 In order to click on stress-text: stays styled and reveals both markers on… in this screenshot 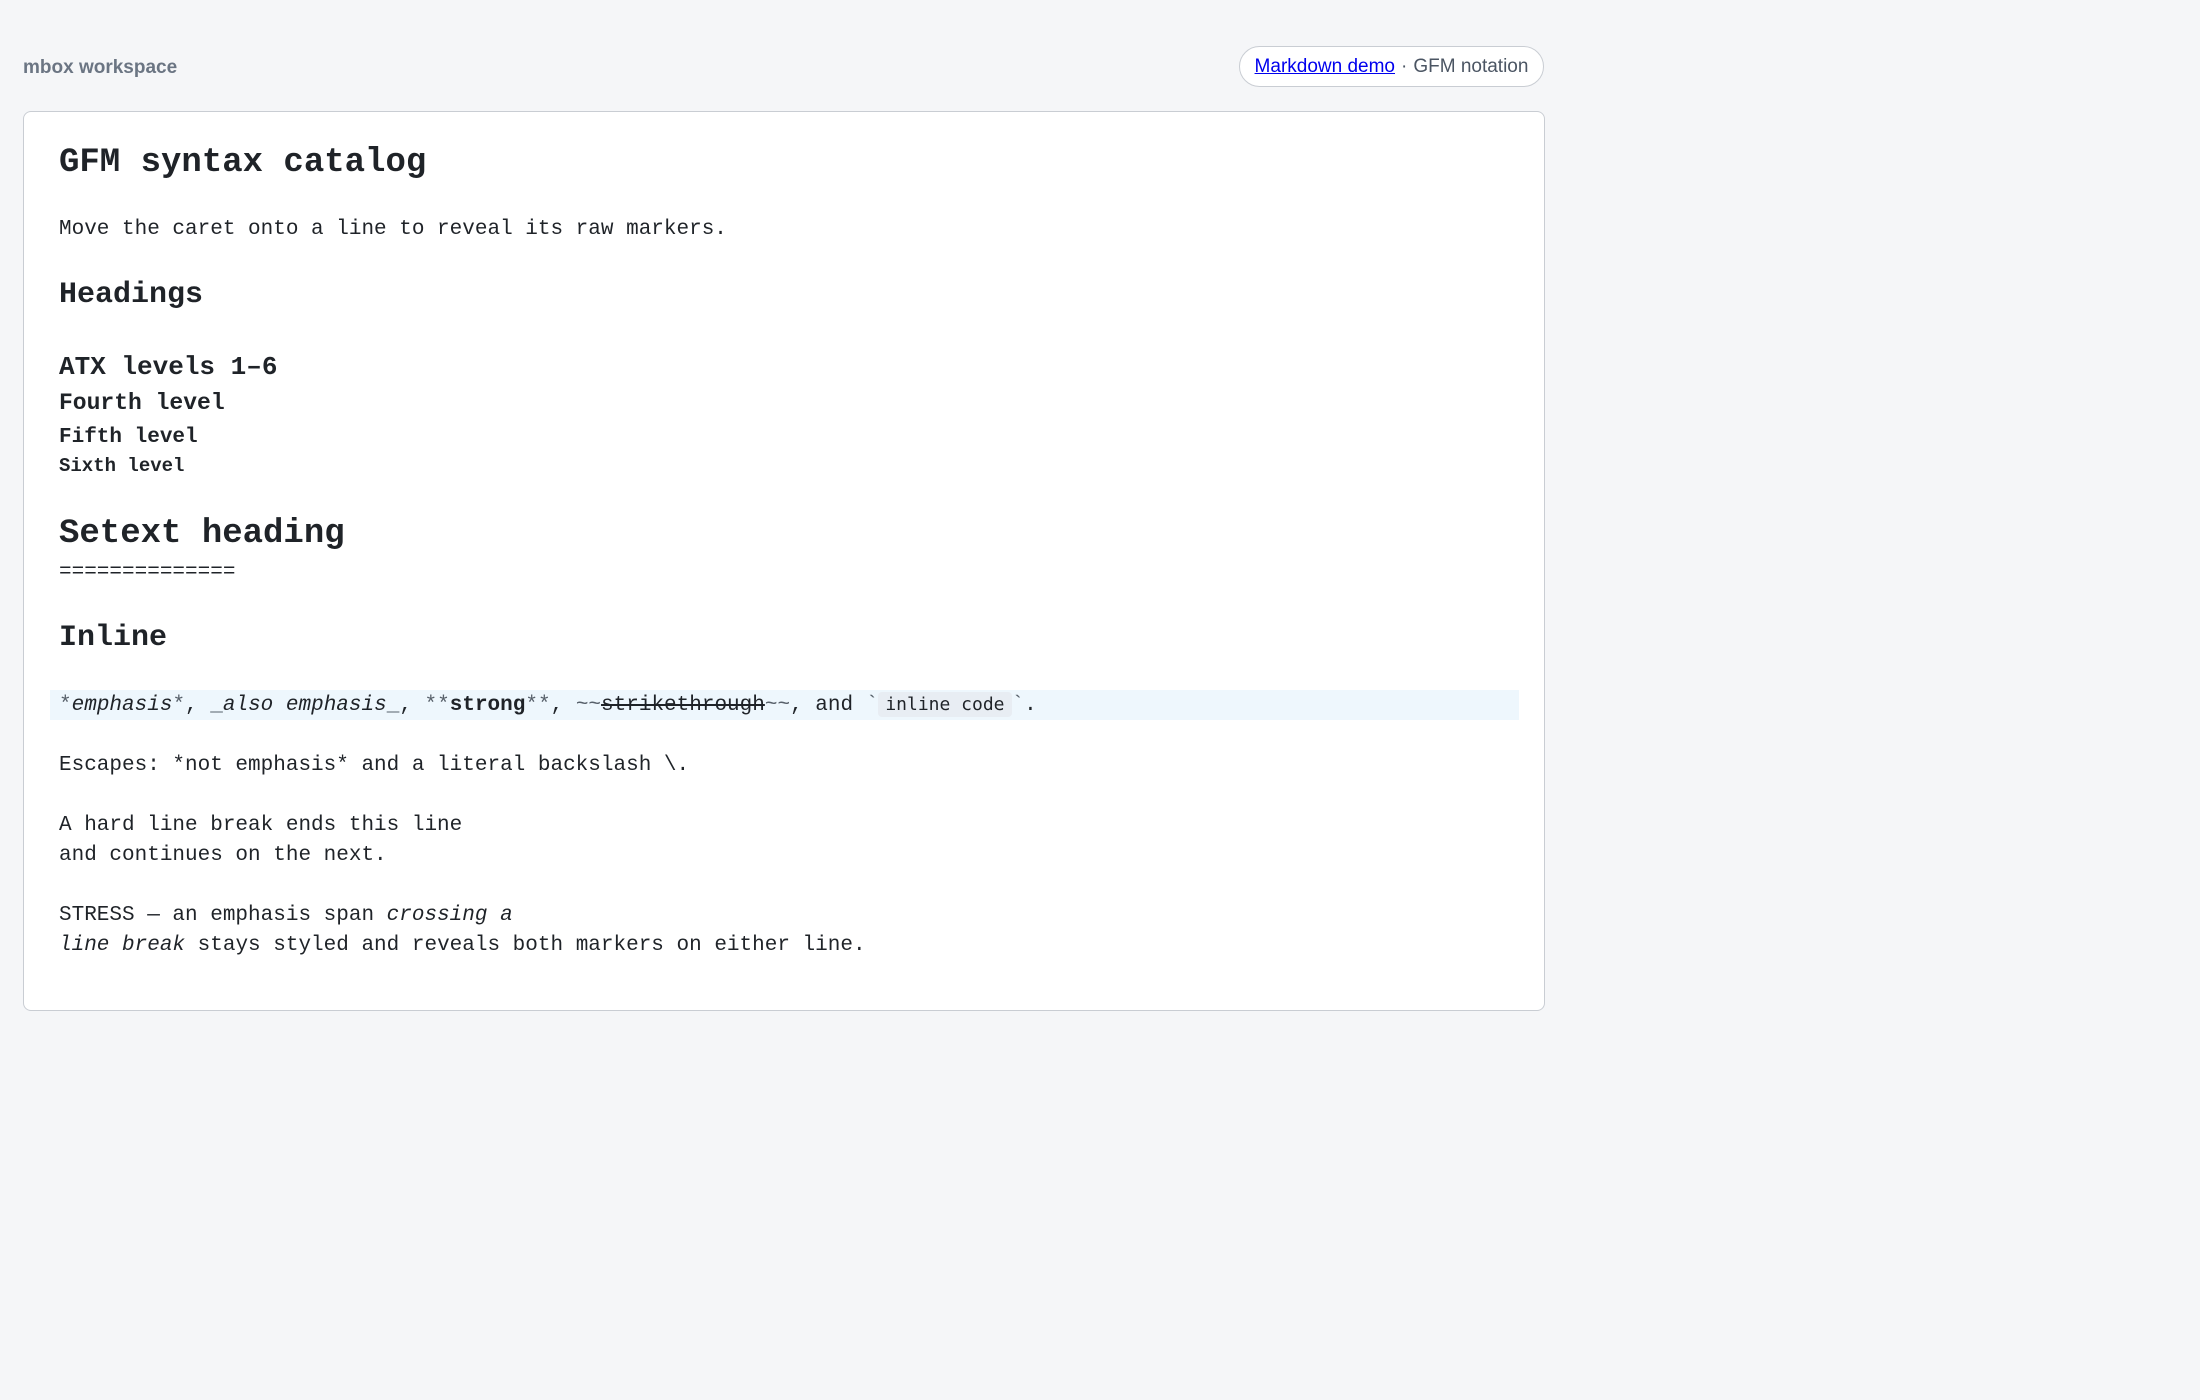, I will do `click(525, 945)`.